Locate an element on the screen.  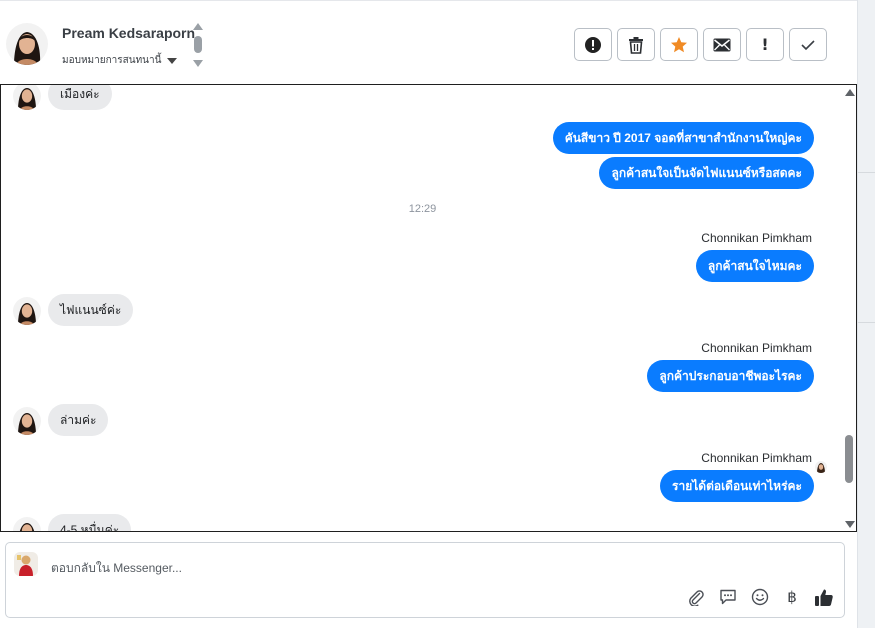
star-icon is located at coordinates (679, 44).